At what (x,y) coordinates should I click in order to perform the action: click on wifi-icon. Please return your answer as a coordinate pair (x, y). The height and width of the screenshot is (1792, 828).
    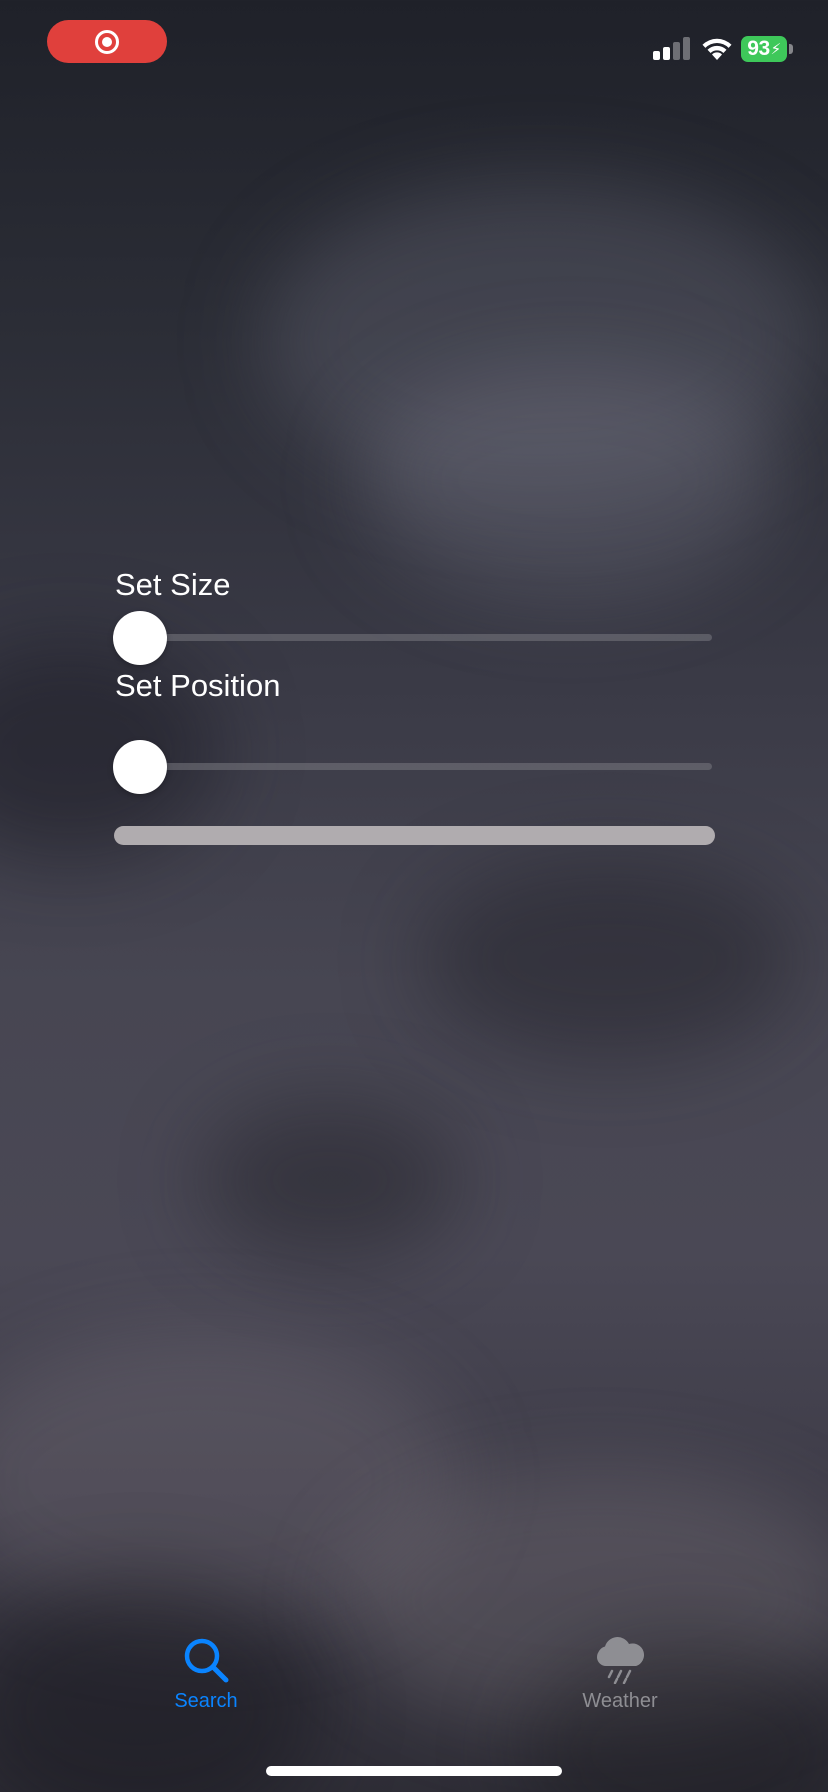
    Looking at the image, I should click on (717, 49).